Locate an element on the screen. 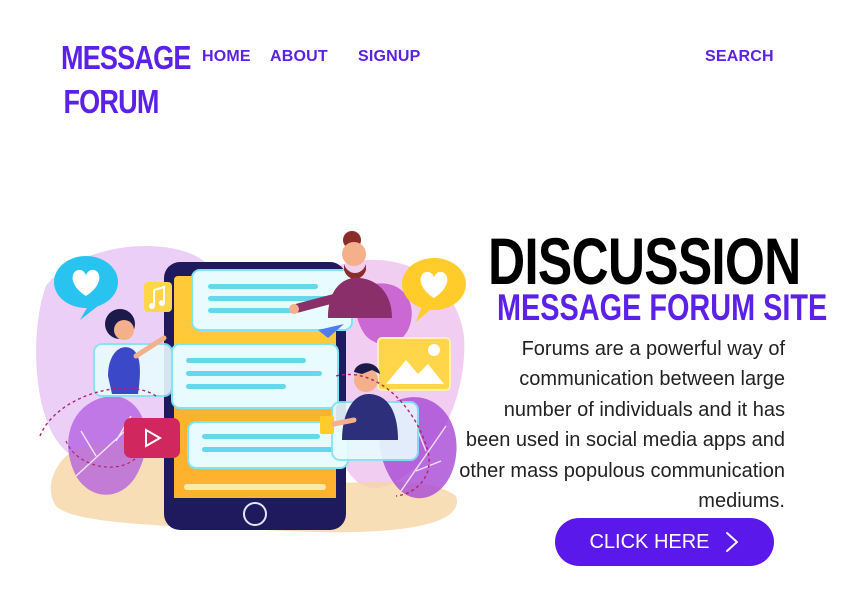 Image resolution: width=851 pixels, height=606 pixels. site-logo: MESSAGE FORUM is located at coordinates (125, 80).